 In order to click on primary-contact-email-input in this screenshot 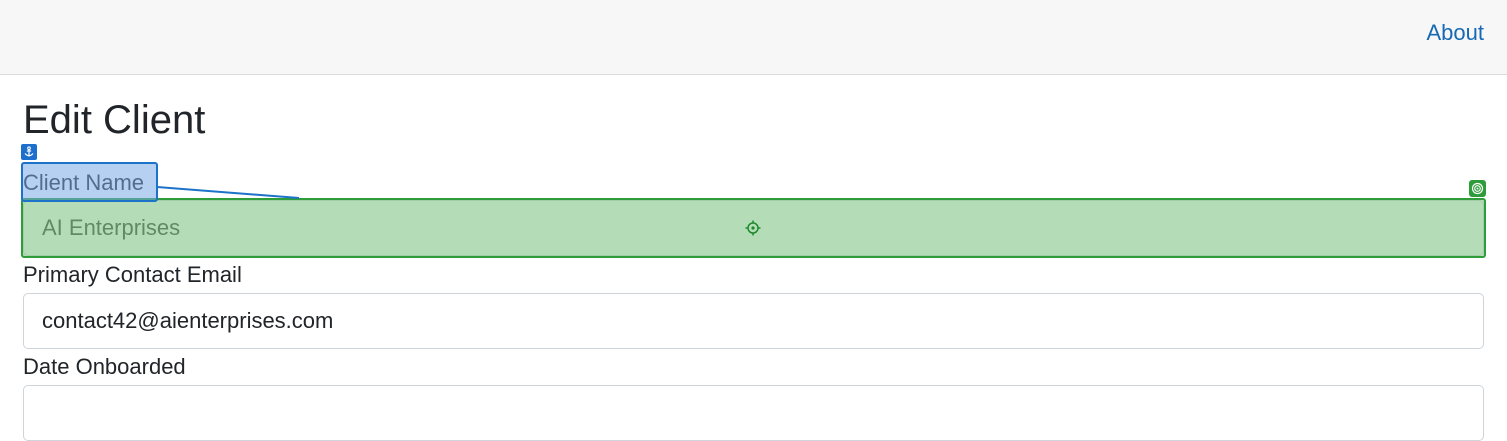, I will do `click(753, 321)`.